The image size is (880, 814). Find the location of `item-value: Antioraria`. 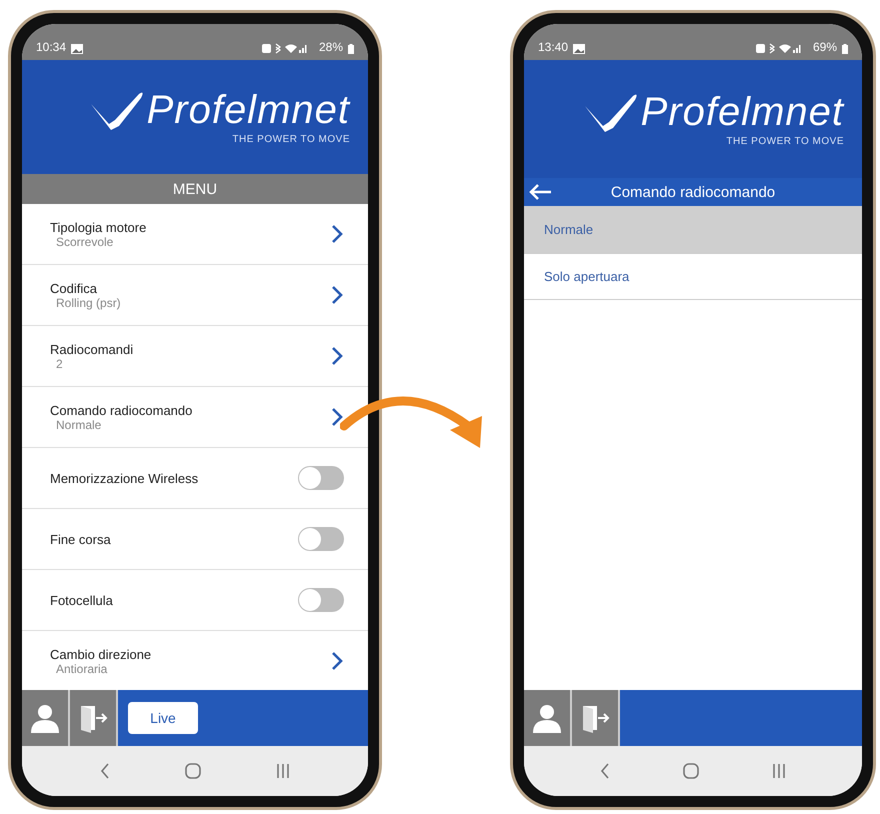

item-value: Antioraria is located at coordinates (82, 669).